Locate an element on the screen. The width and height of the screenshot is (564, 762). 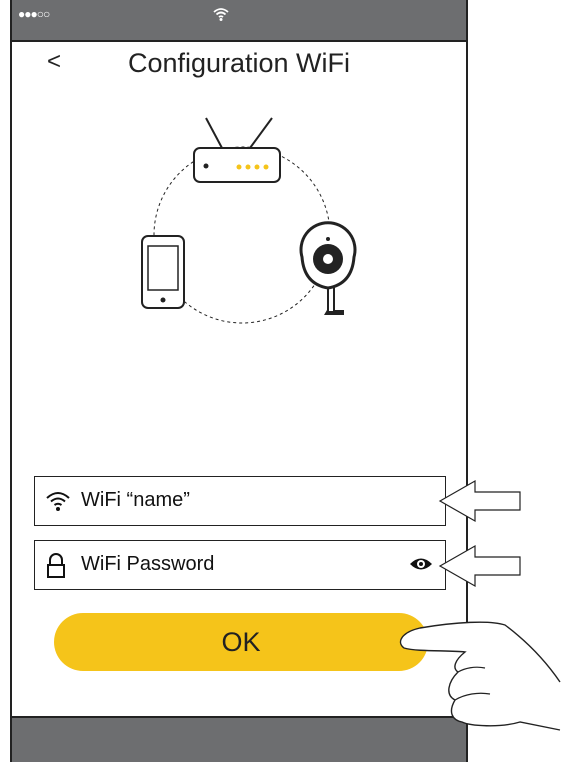
signal-strength: ●●●○○ is located at coordinates (34, 14).